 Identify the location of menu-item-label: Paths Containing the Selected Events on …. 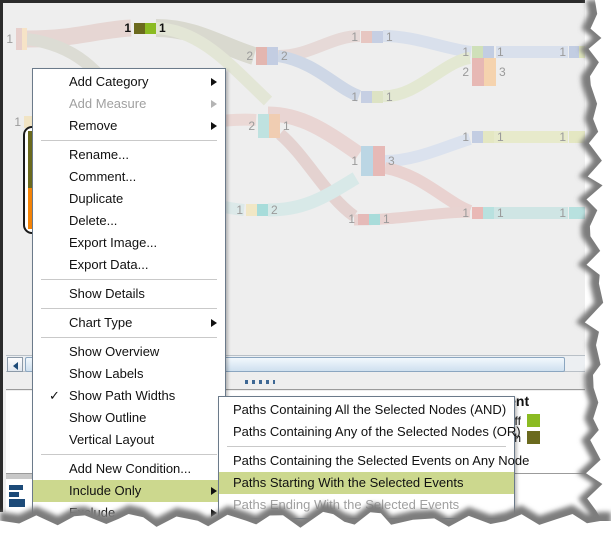
(381, 460).